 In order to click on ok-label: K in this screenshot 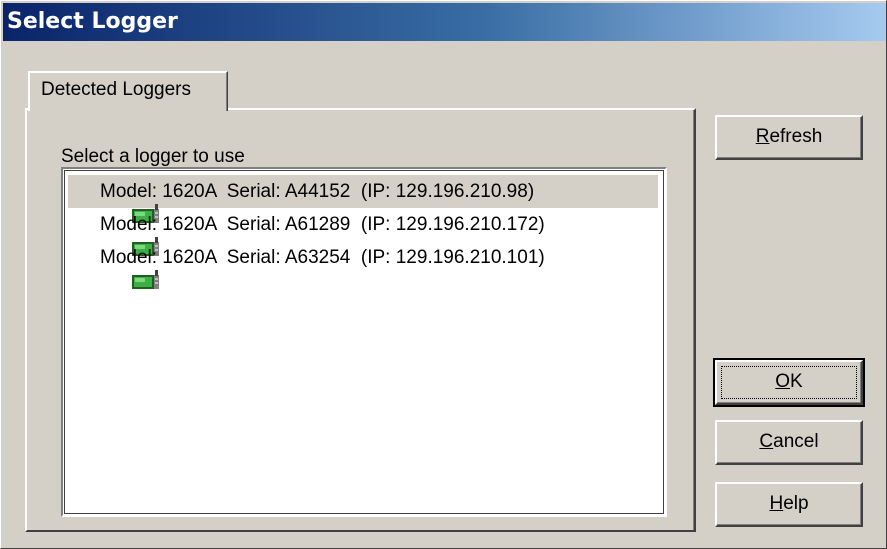, I will do `click(796, 381)`.